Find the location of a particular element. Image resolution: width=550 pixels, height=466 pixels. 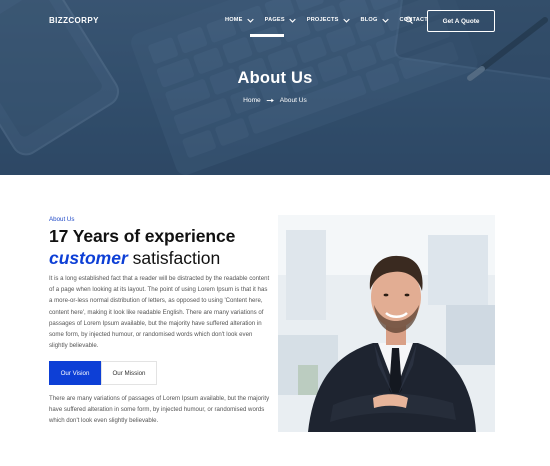

nav-active-indicator is located at coordinates (267, 35).